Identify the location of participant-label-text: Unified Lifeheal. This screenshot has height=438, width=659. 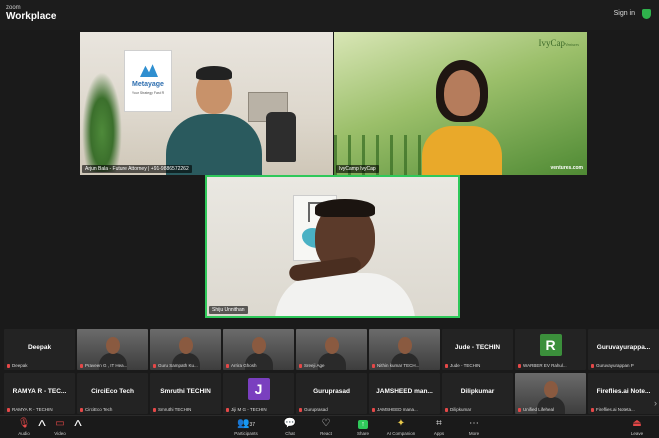
(539, 409).